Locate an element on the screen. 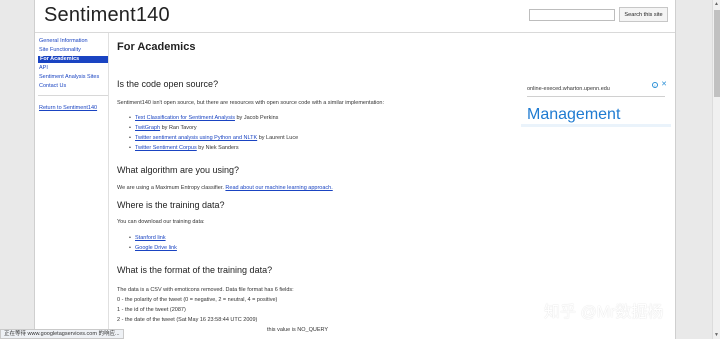 Image resolution: width=720 pixels, height=339 pixels. scroll-thumb is located at coordinates (717, 53).